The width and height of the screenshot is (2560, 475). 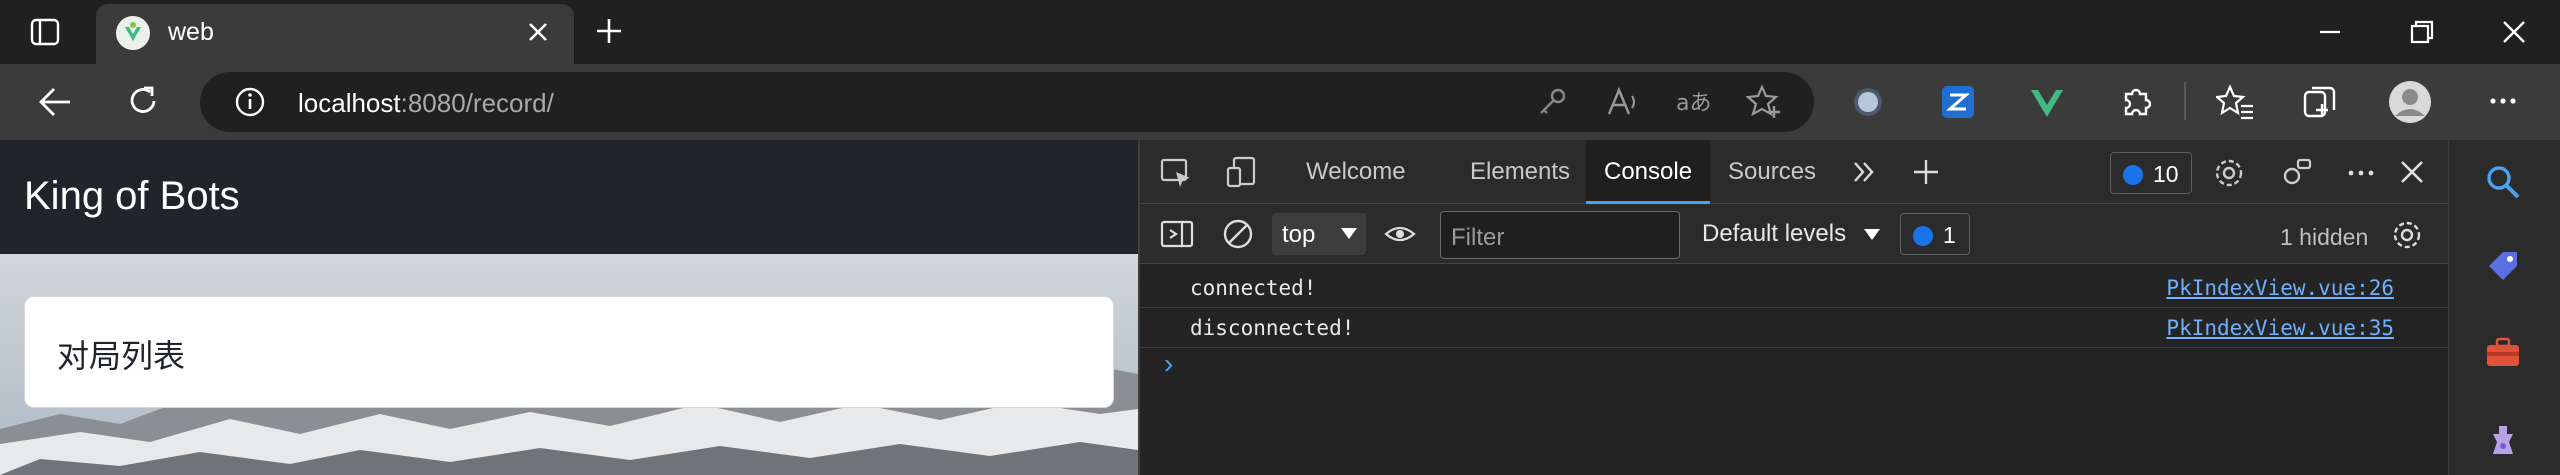 What do you see at coordinates (2235, 102) in the screenshot?
I see `favorites-icon` at bounding box center [2235, 102].